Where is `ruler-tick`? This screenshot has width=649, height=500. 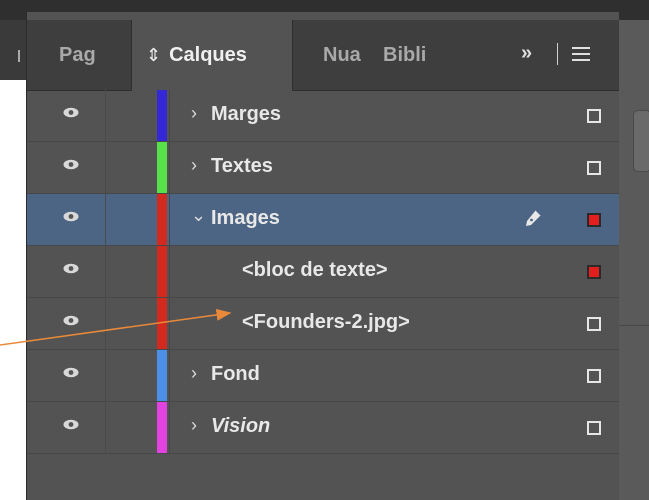 ruler-tick is located at coordinates (19, 56).